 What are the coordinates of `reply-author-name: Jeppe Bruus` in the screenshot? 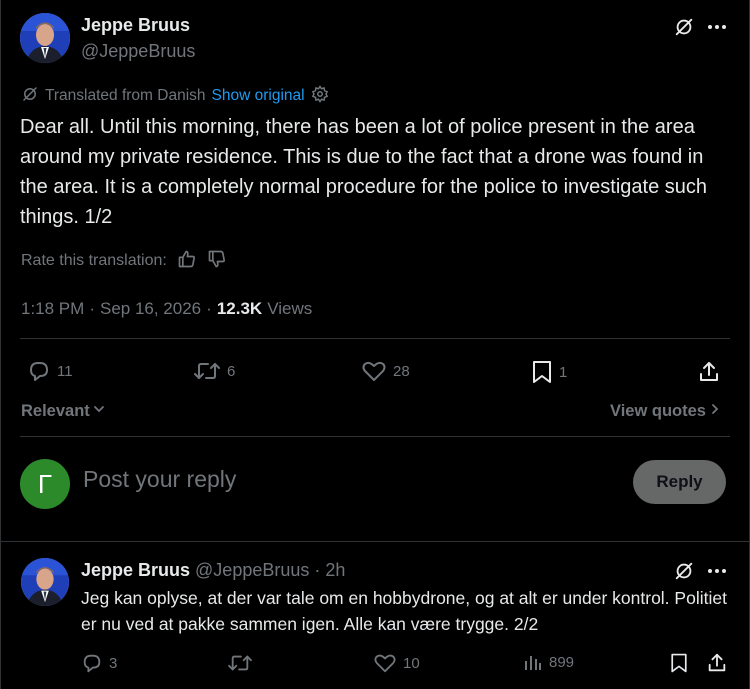 It's located at (135, 570).